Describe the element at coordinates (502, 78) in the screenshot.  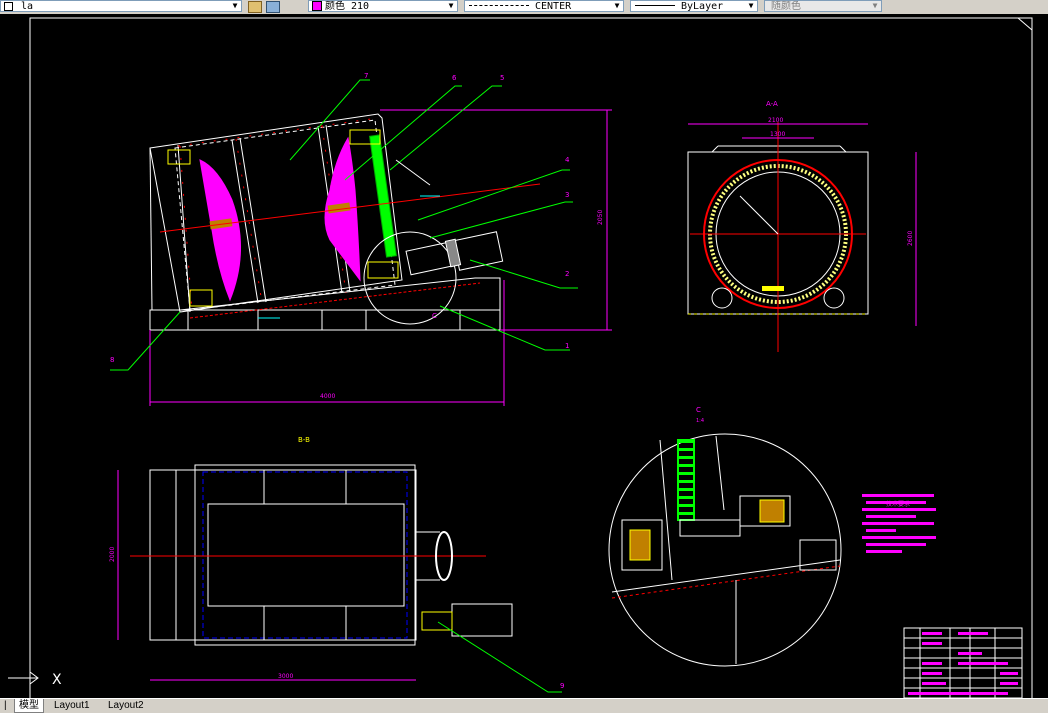
I see `callout-5: 5` at that location.